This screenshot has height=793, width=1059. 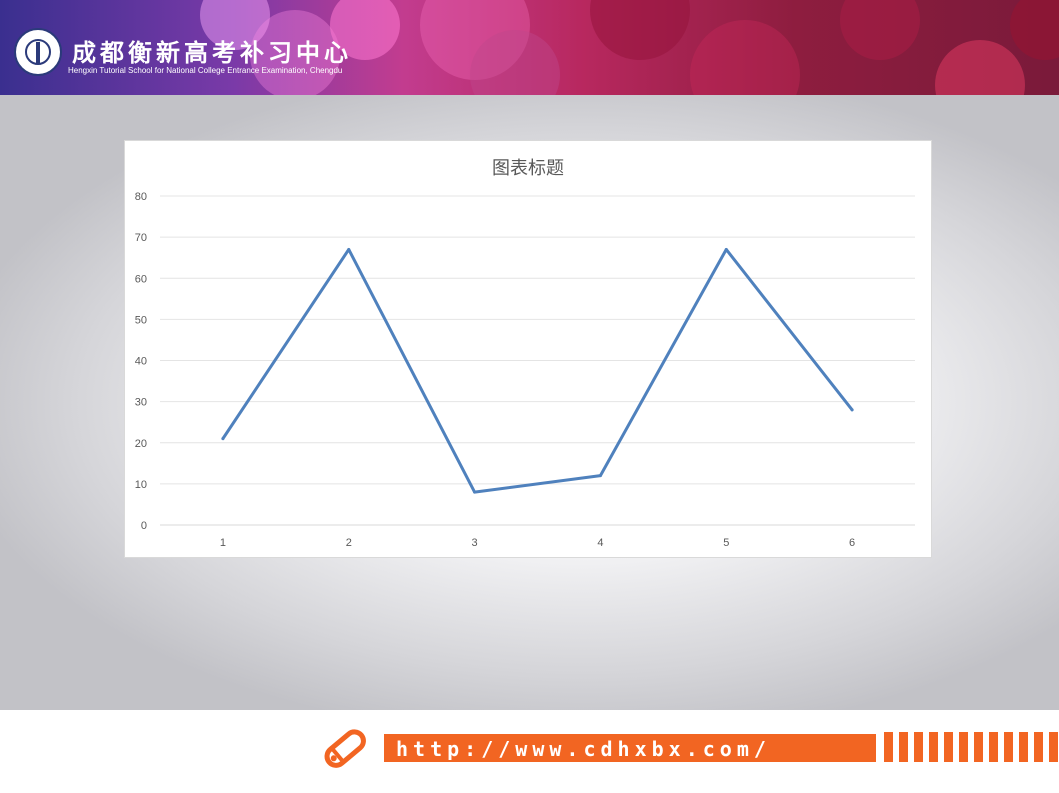 What do you see at coordinates (141, 403) in the screenshot?
I see `y-tick-label: 30` at bounding box center [141, 403].